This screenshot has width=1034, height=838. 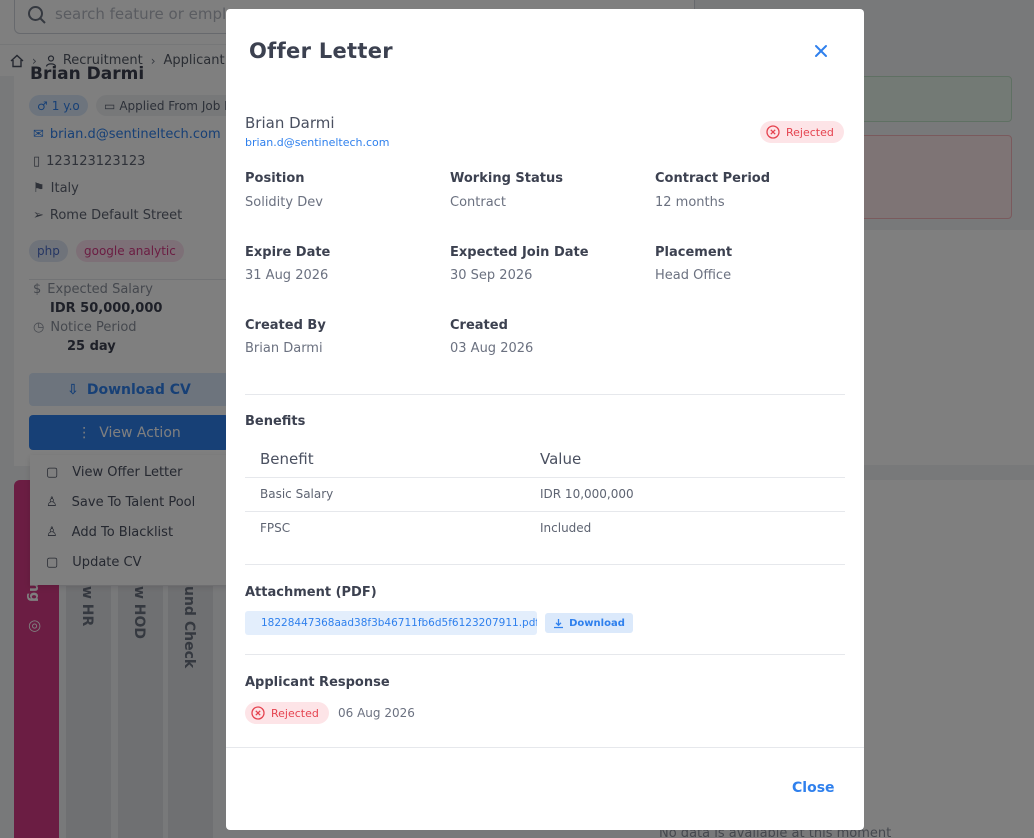 What do you see at coordinates (821, 51) in the screenshot?
I see `close-icon` at bounding box center [821, 51].